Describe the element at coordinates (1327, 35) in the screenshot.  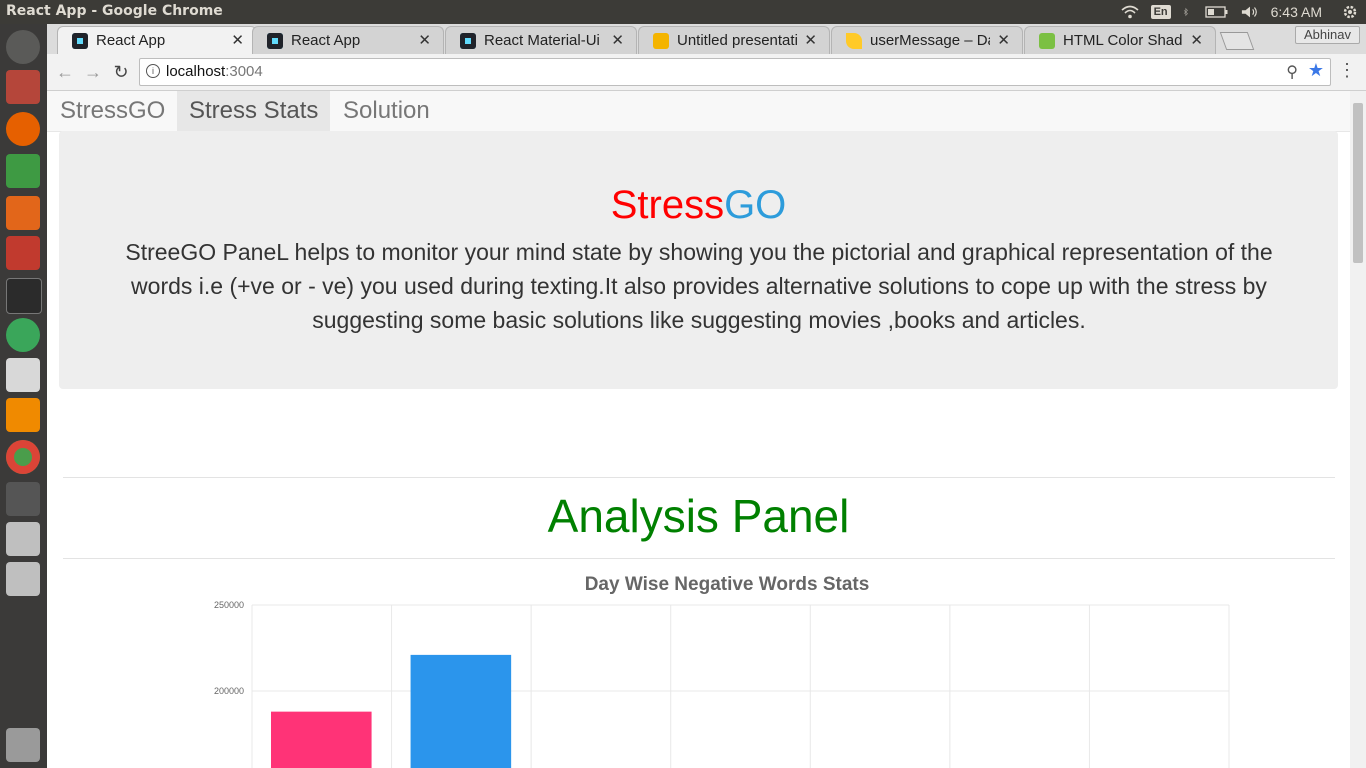
I see `profile-button: Abhinav` at that location.